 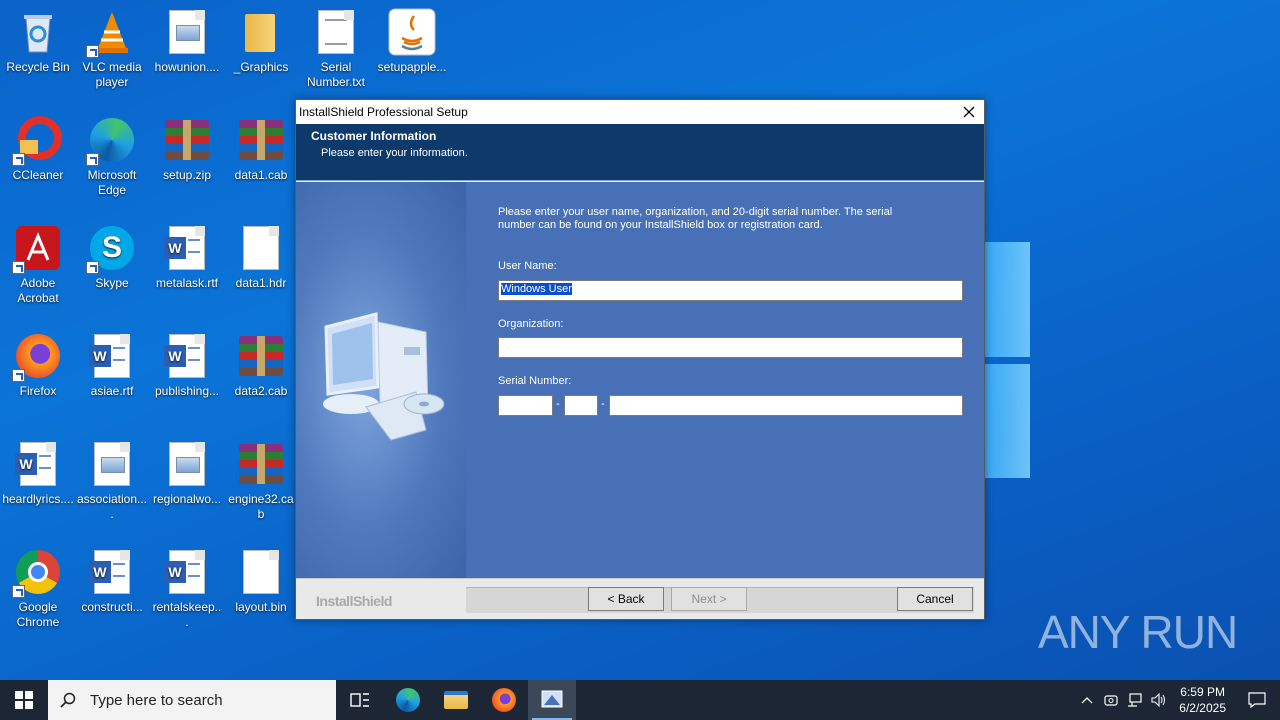 What do you see at coordinates (1135, 700) in the screenshot?
I see `network-button` at bounding box center [1135, 700].